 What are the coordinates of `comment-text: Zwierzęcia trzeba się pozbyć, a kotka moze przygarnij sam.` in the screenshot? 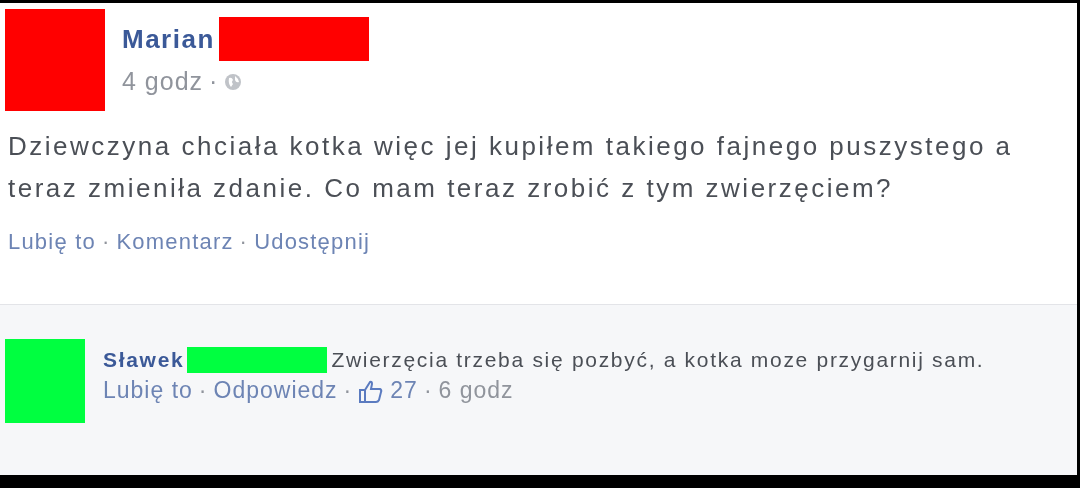 It's located at (658, 359).